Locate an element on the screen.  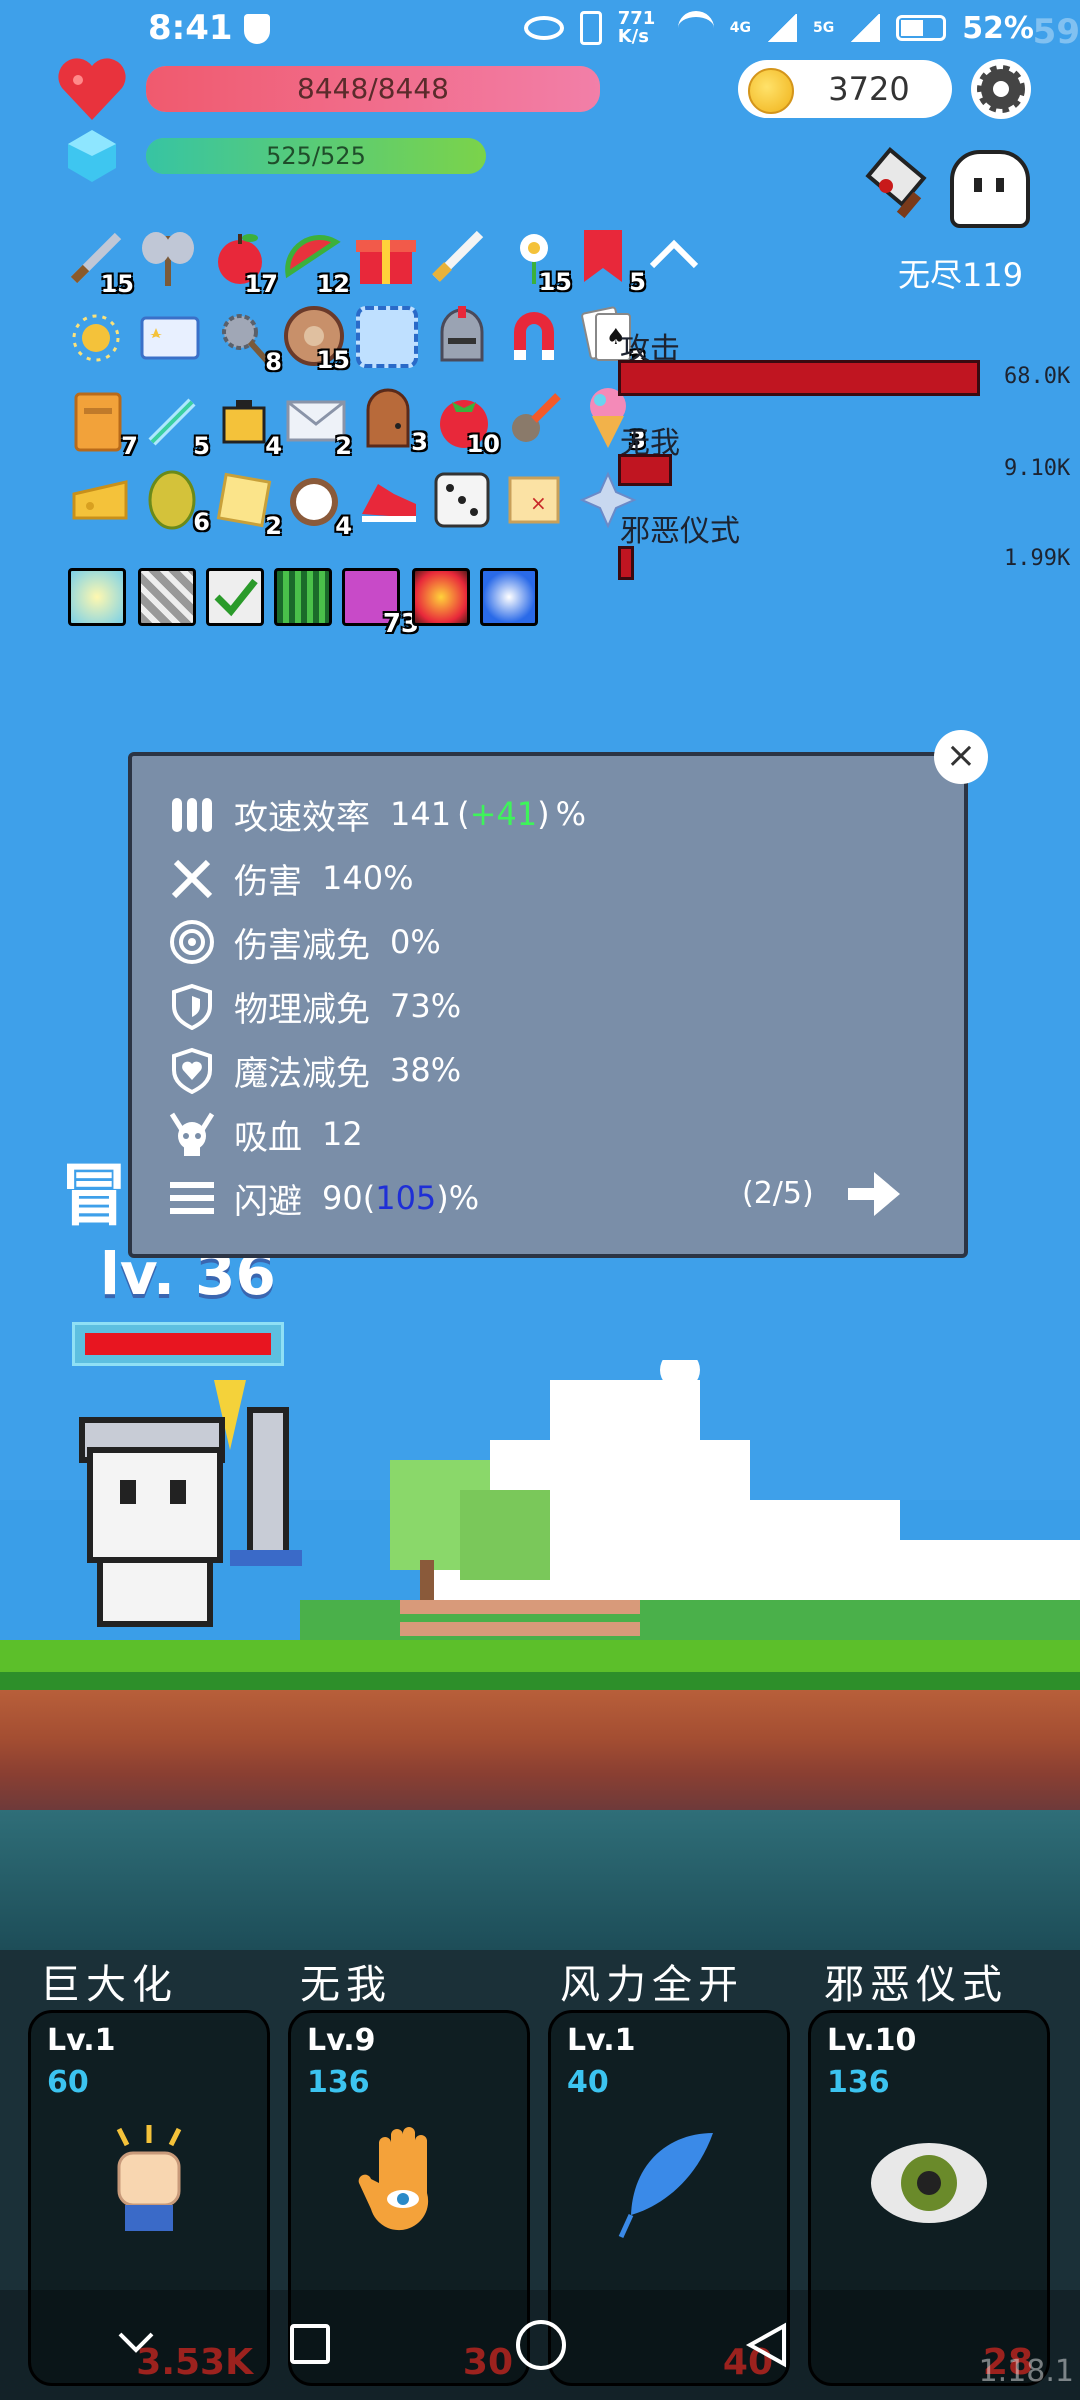
nav-down-chevron-icon is located at coordinates (136, 2342).